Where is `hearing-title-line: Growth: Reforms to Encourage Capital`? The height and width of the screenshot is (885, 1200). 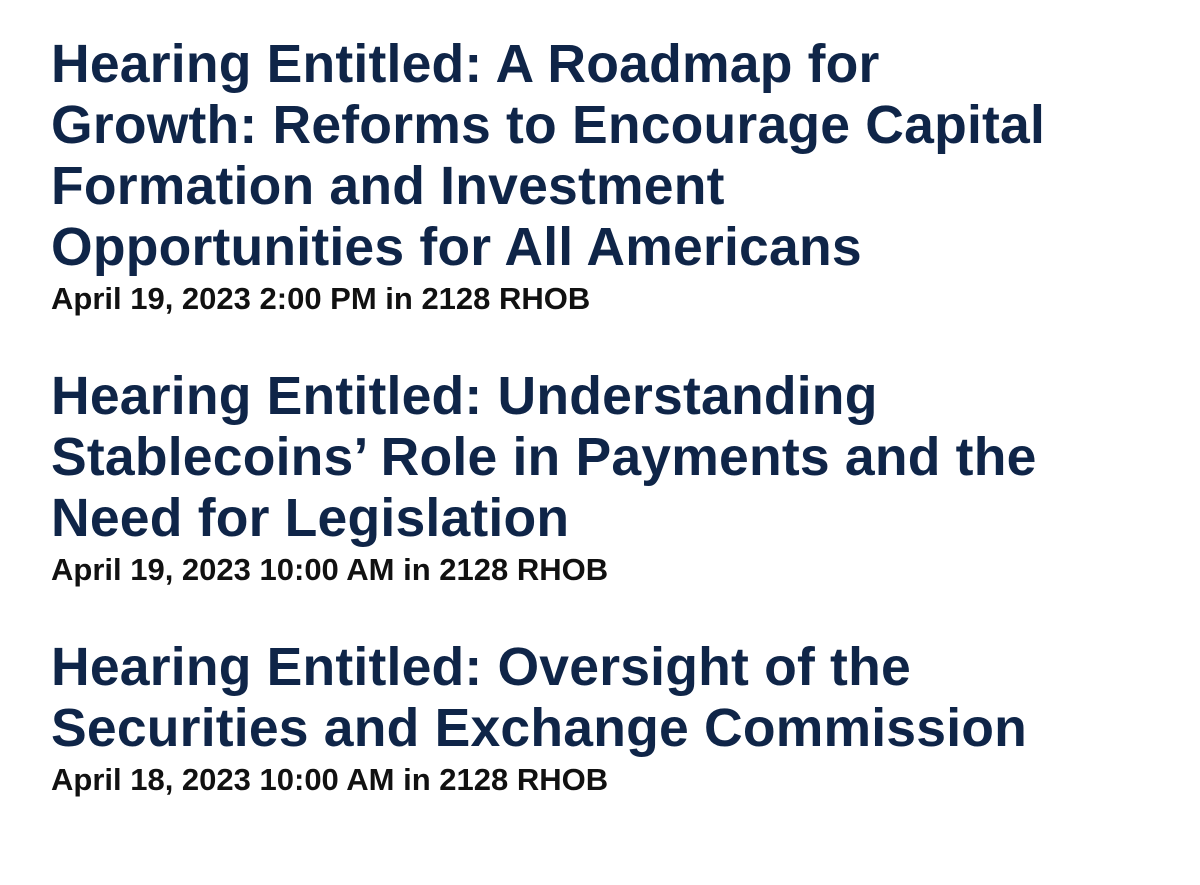 hearing-title-line: Growth: Reforms to Encourage Capital is located at coordinates (548, 125).